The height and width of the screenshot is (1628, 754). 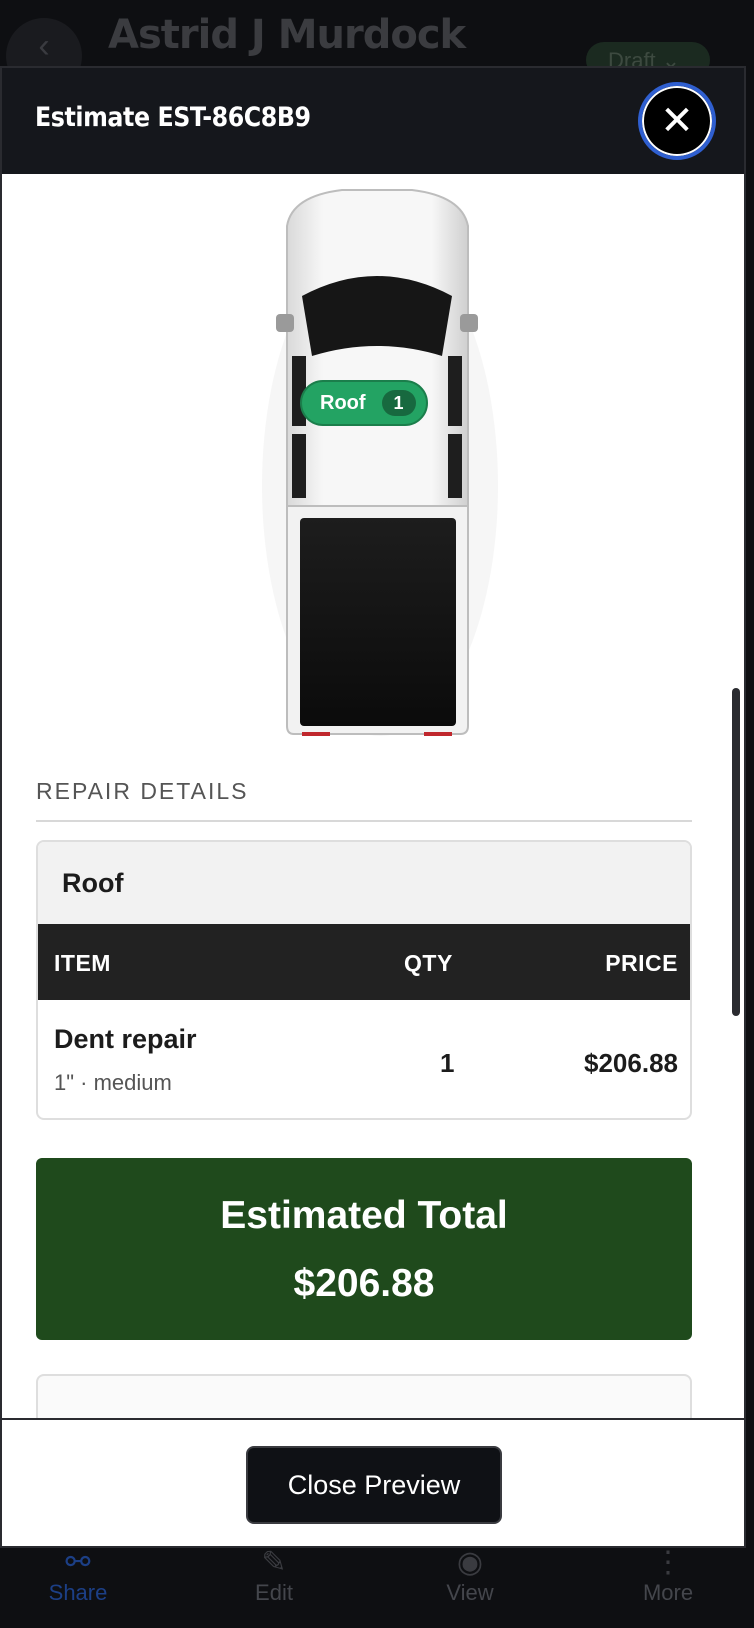 What do you see at coordinates (736, 852) in the screenshot?
I see `scrollbar-thumb` at bounding box center [736, 852].